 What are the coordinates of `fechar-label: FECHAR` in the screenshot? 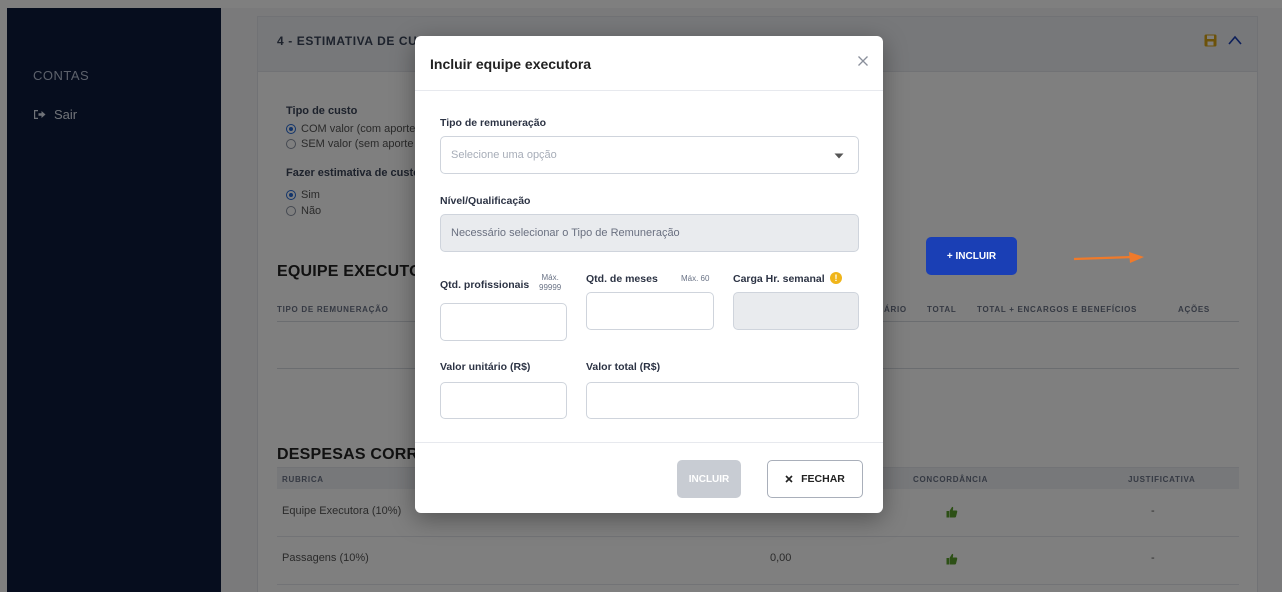 It's located at (823, 479).